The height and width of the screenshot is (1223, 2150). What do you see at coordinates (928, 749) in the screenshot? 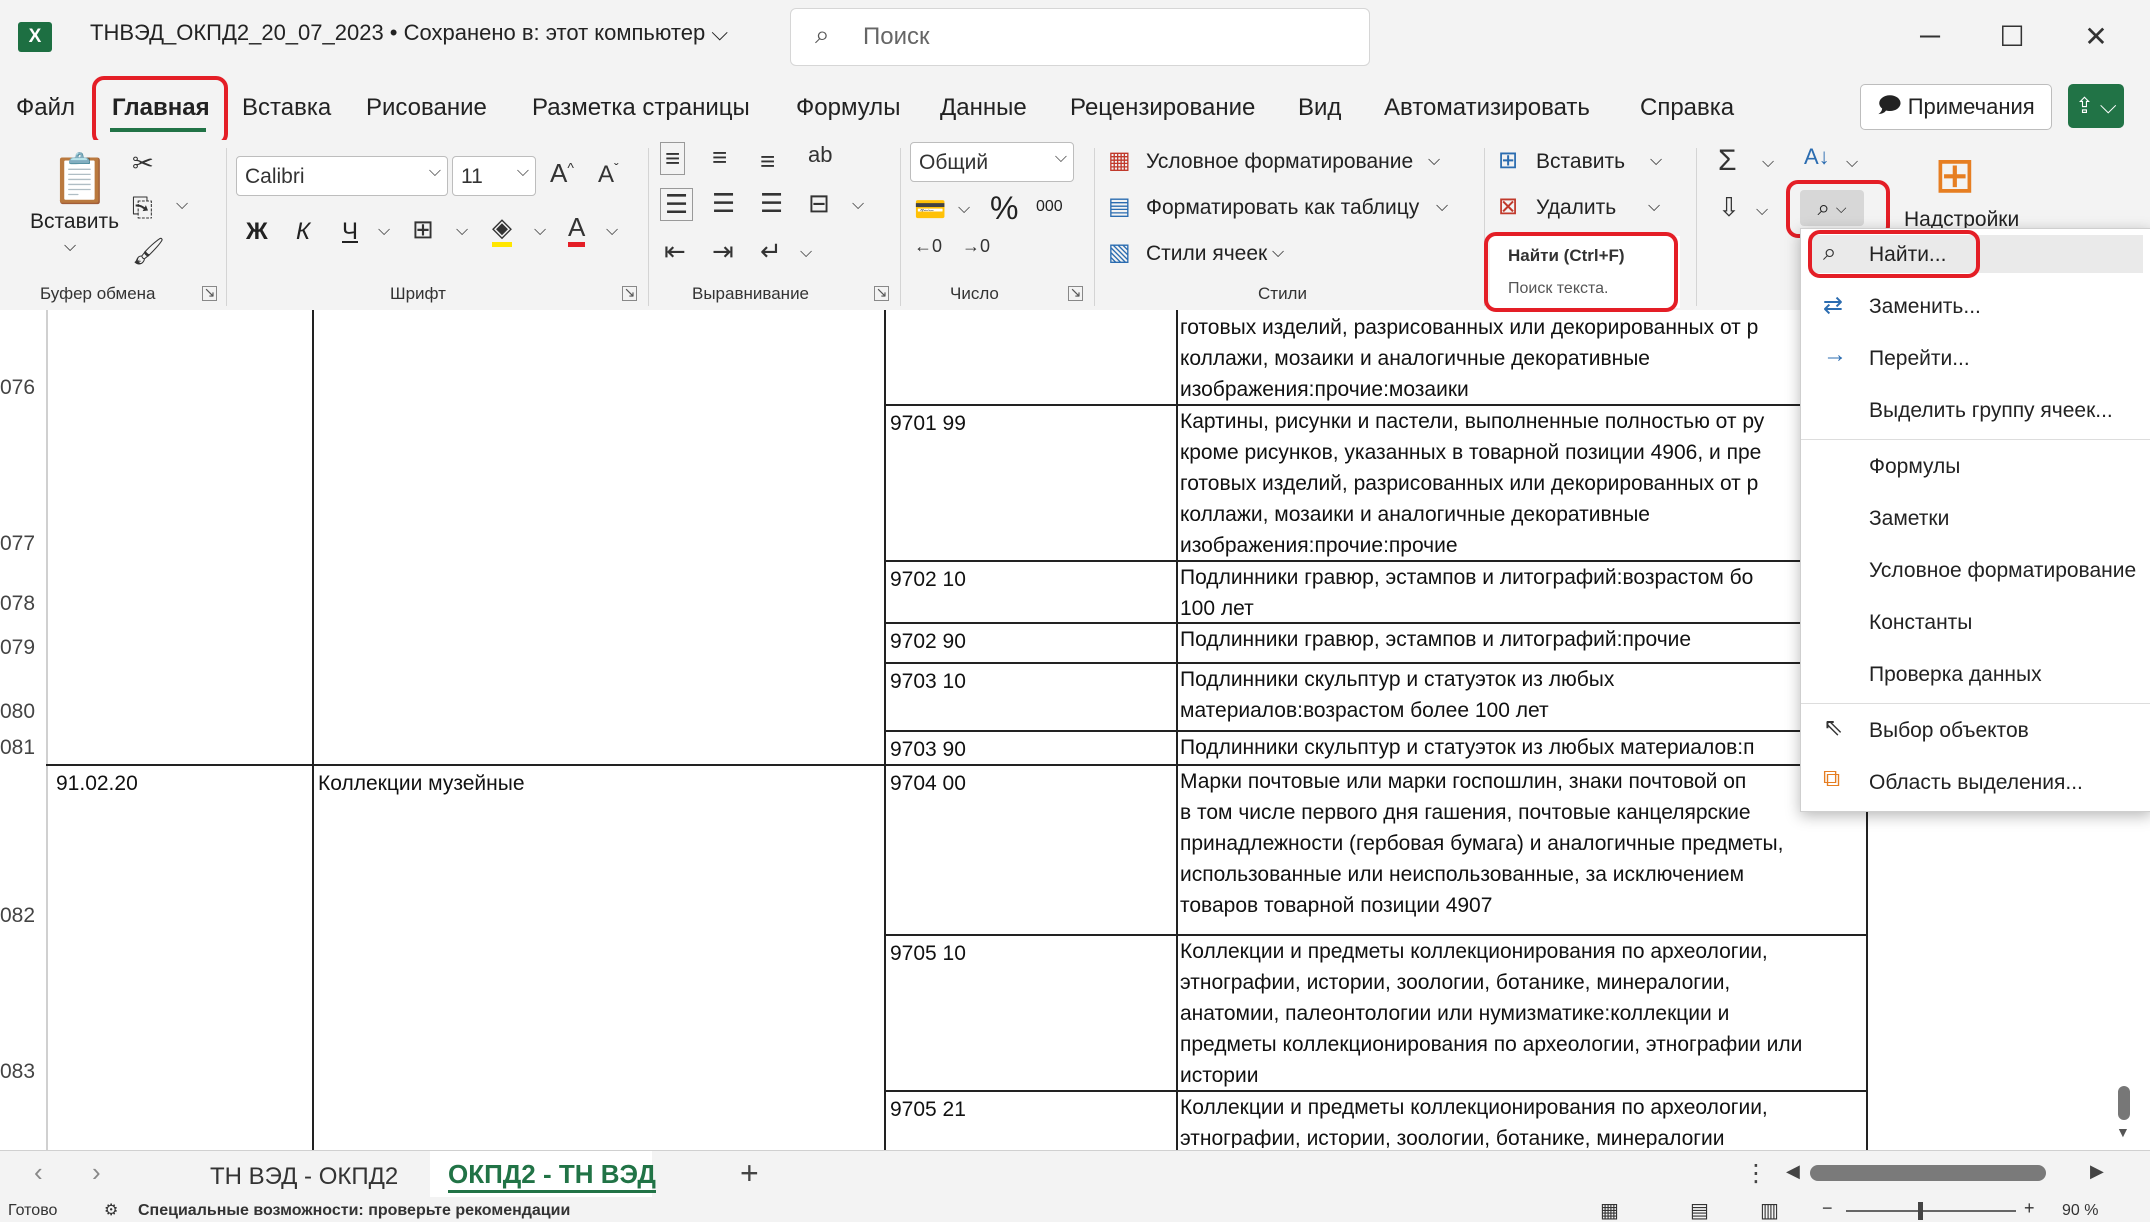
I see `tnved-code-cell: 9703 90` at bounding box center [928, 749].